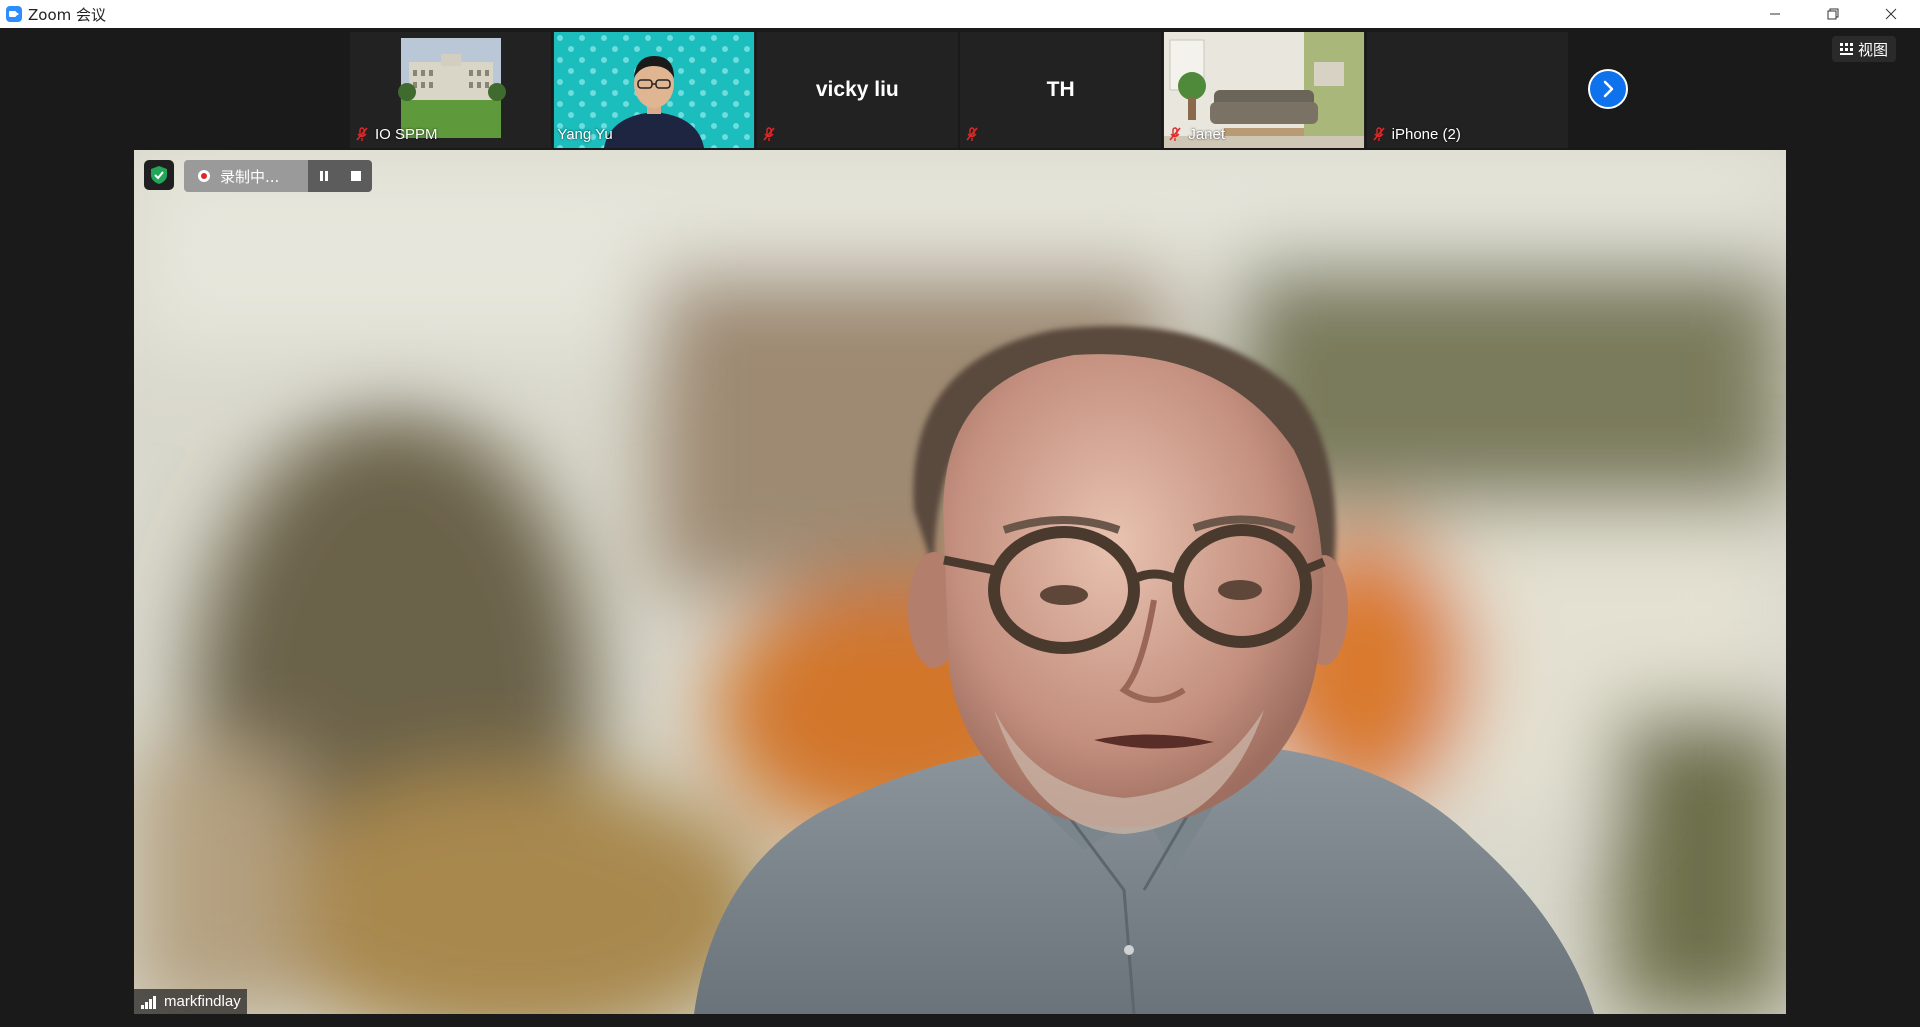  I want to click on close-icon, so click(1891, 14).